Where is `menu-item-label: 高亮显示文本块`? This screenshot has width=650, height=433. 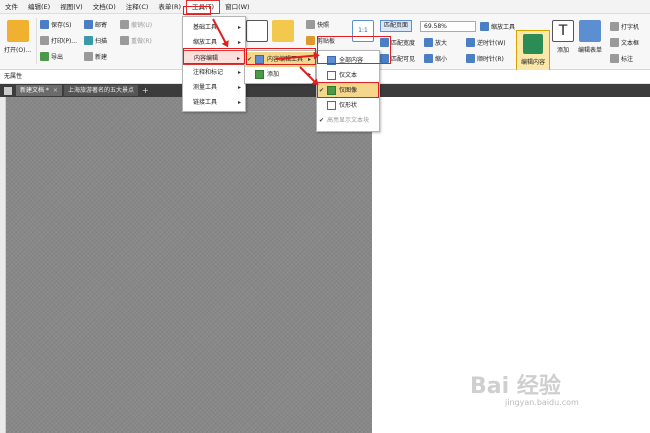 menu-item-label: 高亮显示文本块 is located at coordinates (348, 120).